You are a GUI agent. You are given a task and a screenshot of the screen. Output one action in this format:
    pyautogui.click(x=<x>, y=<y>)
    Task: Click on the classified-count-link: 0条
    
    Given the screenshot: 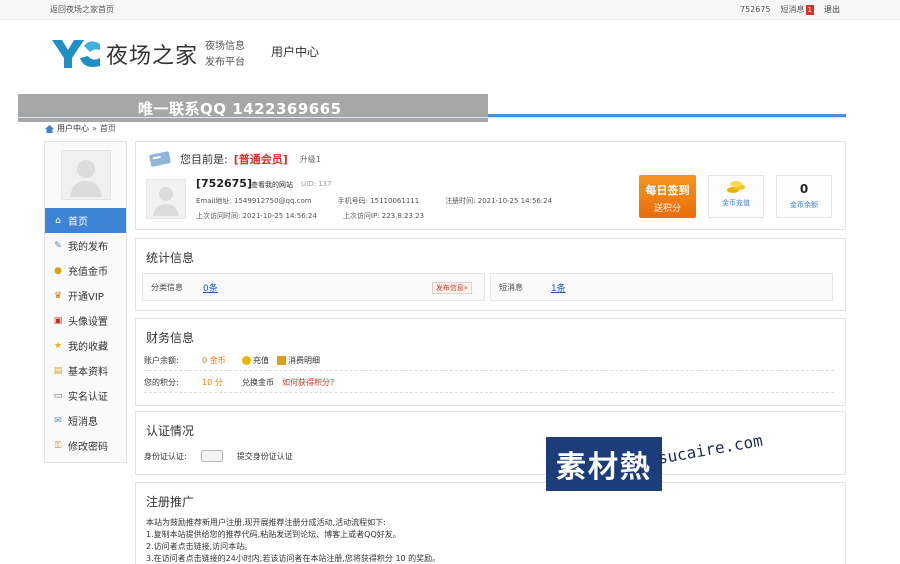 What is the action you would take?
    pyautogui.click(x=210, y=287)
    